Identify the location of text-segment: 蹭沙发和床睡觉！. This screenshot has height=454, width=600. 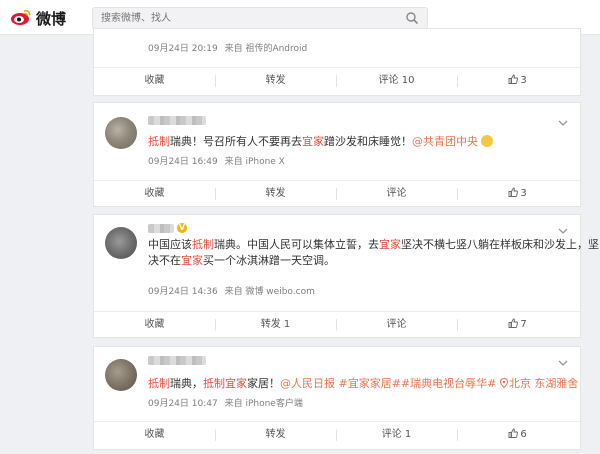
(368, 141).